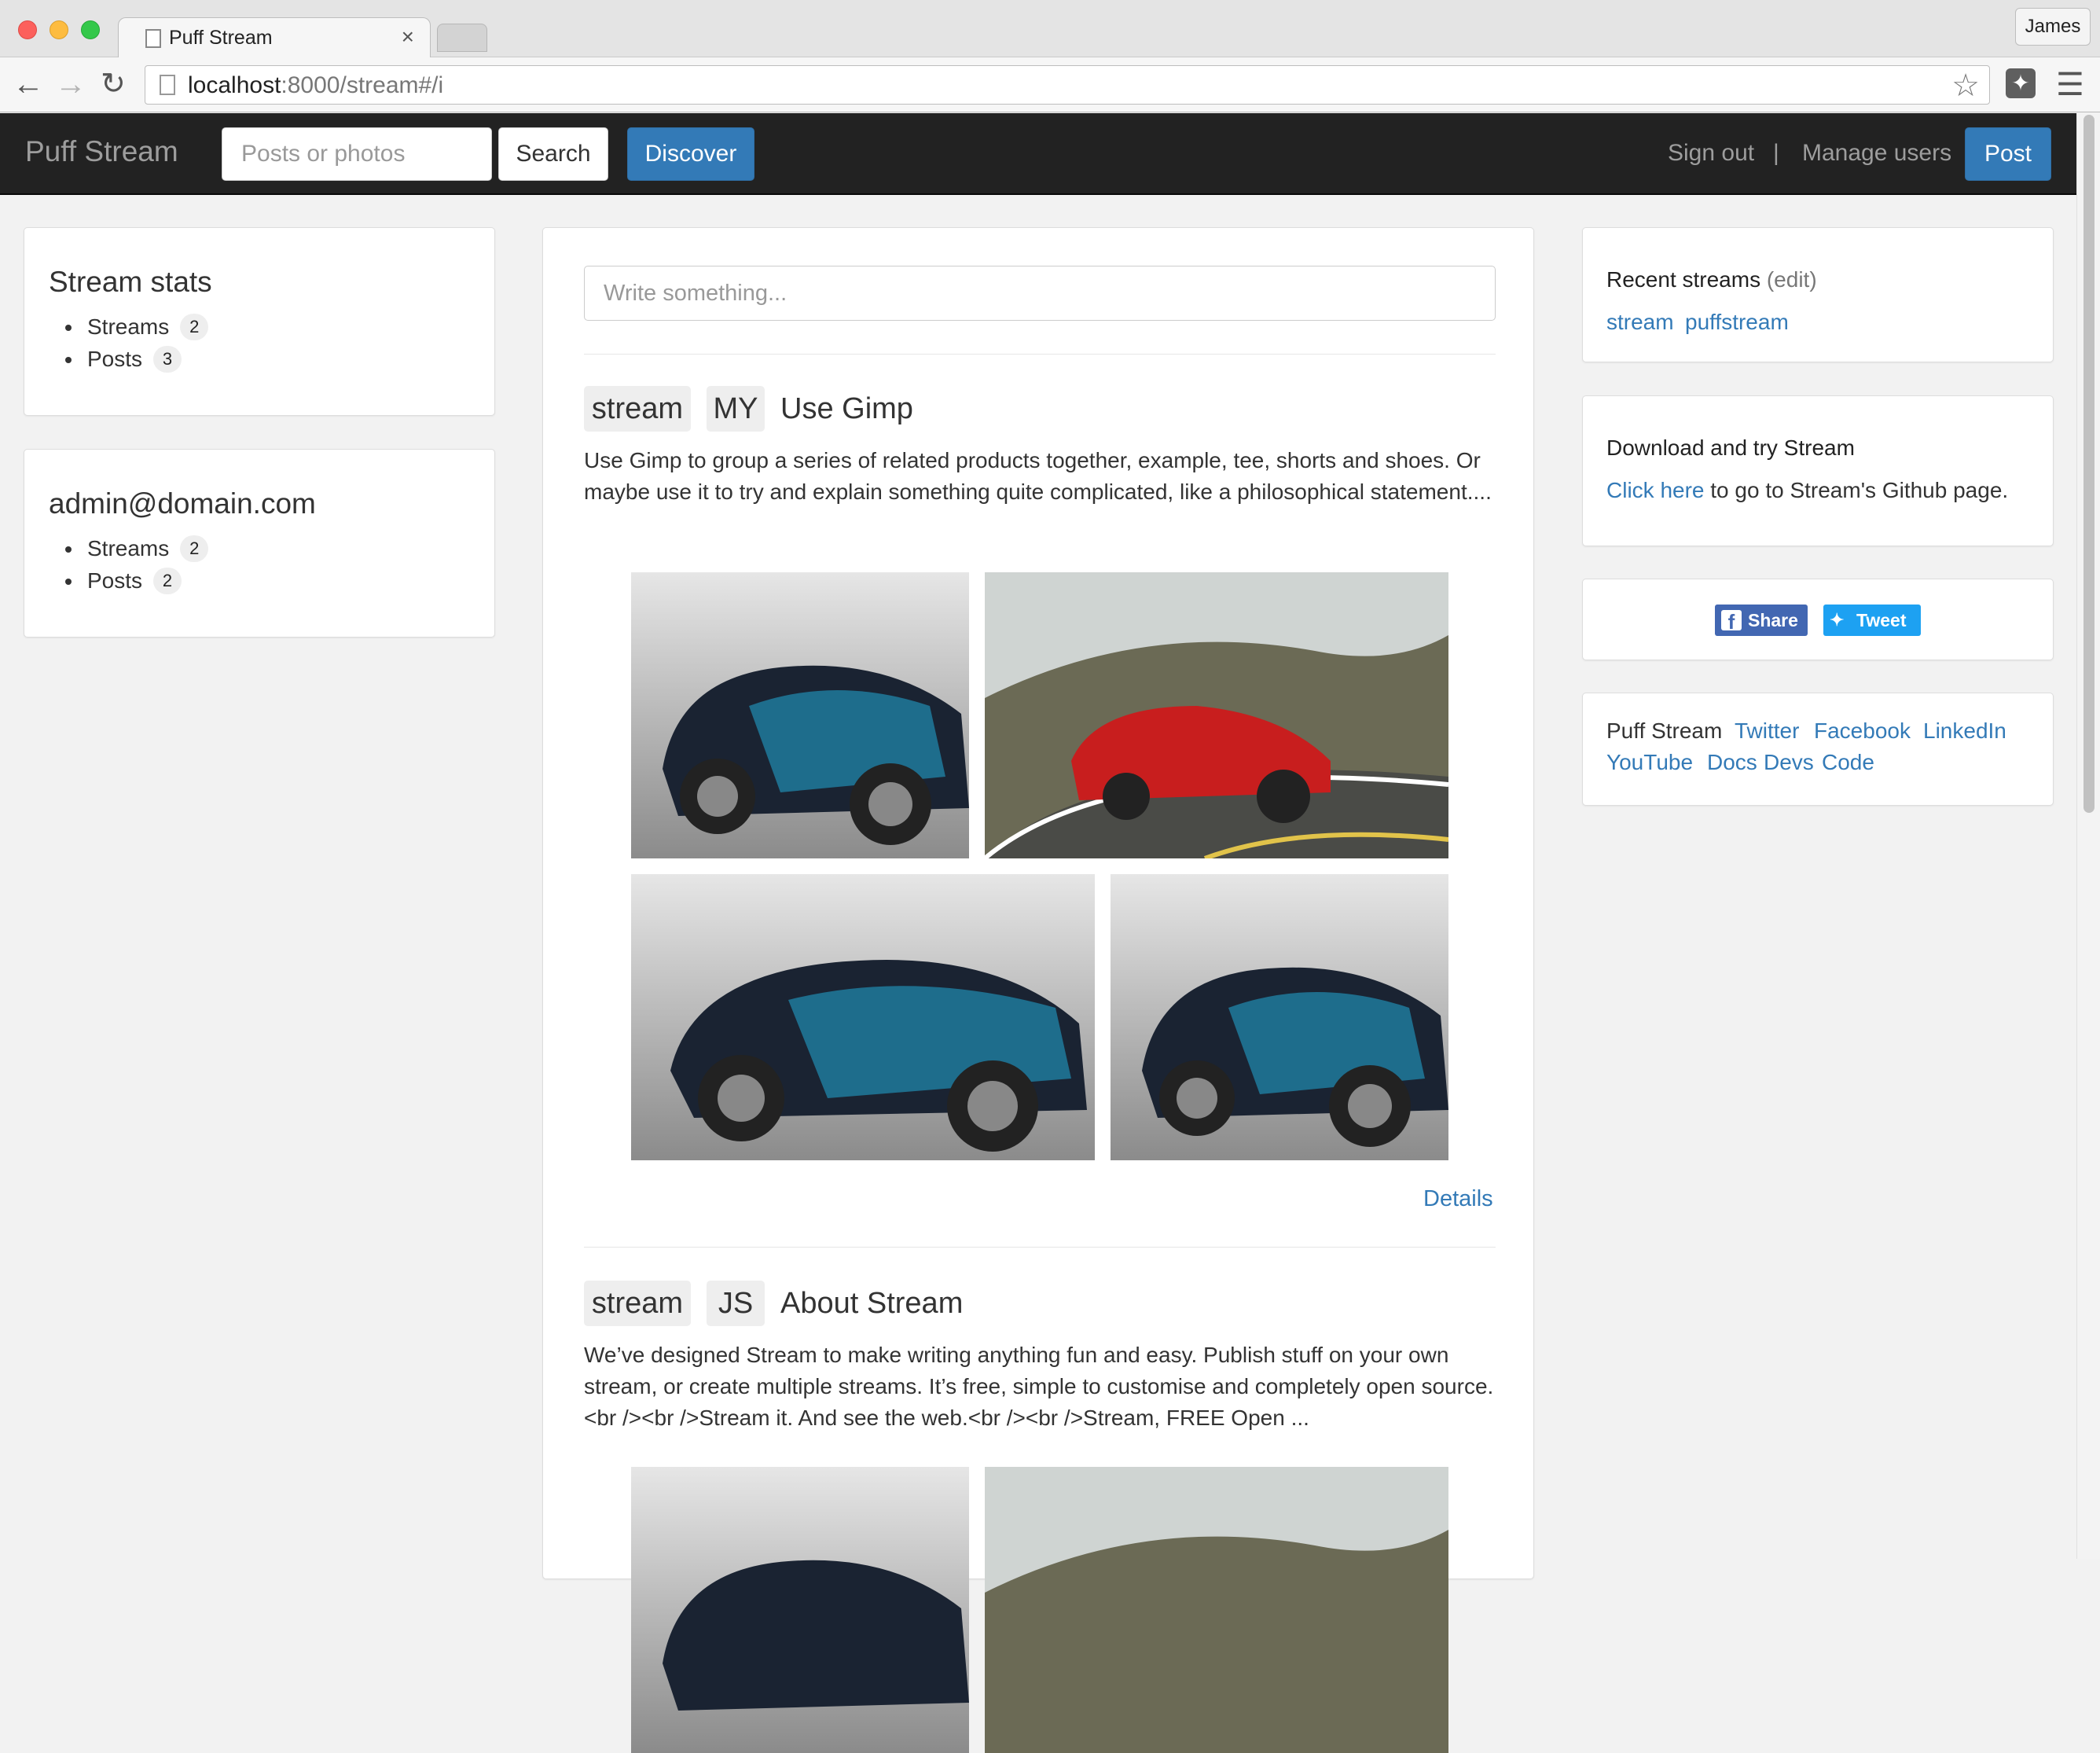  Describe the element at coordinates (1067, 85) in the screenshot. I see `address-bar: localhost:8000/stream#/i ☆` at that location.